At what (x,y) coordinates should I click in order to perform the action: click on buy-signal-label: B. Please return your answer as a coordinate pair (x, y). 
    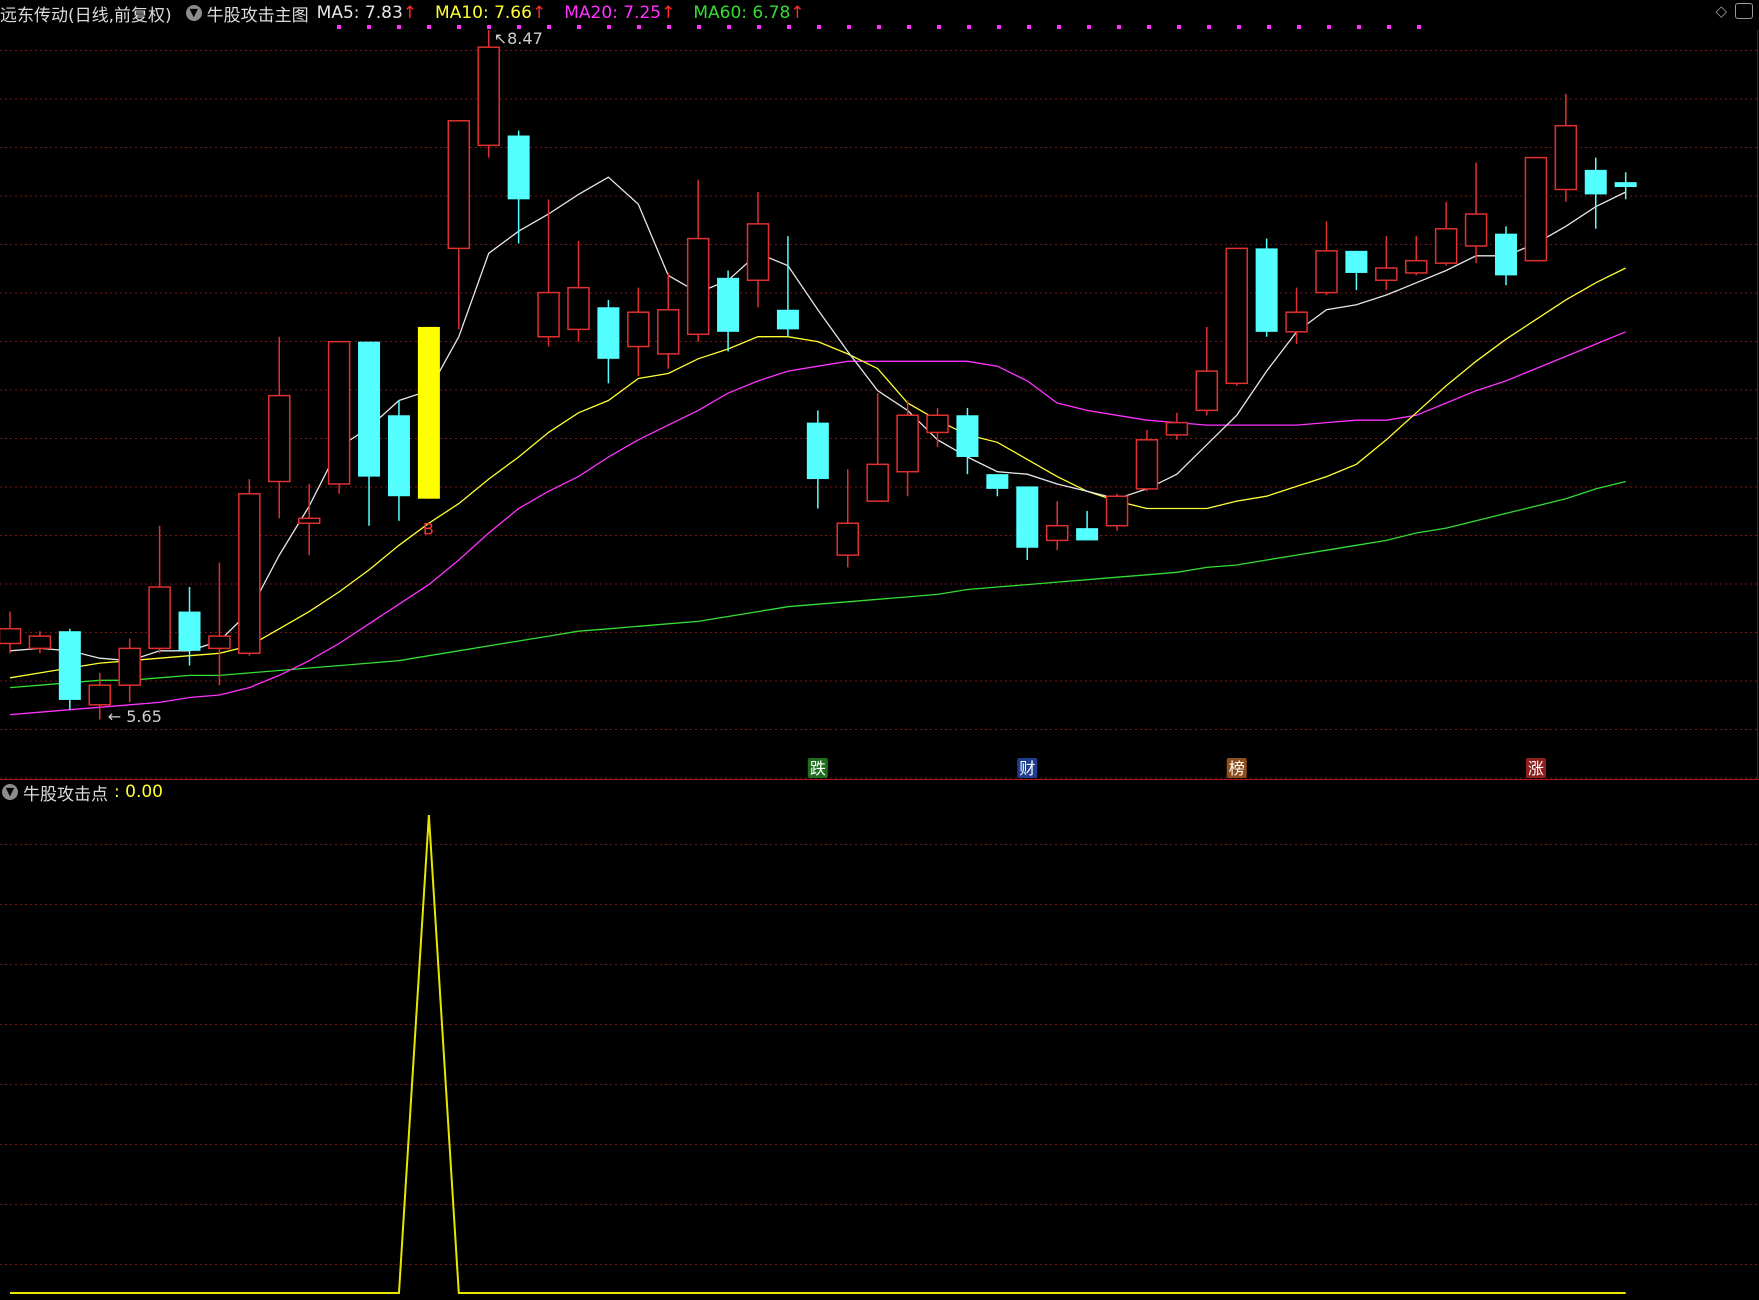
    Looking at the image, I should click on (428, 529).